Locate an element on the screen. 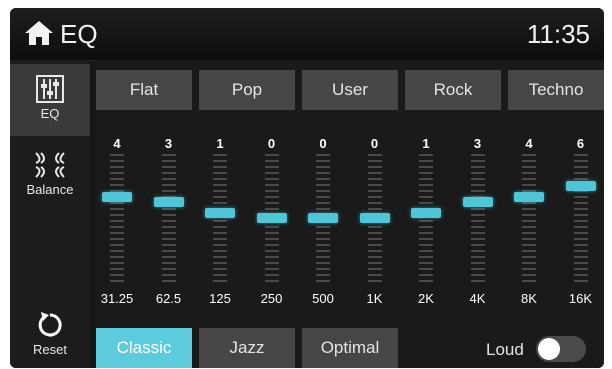  band-frequency-label: 4K is located at coordinates (477, 298).